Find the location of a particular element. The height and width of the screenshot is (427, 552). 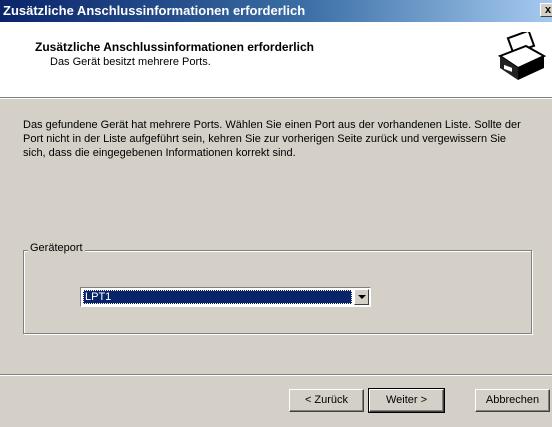

printer-icon is located at coordinates (522, 56).